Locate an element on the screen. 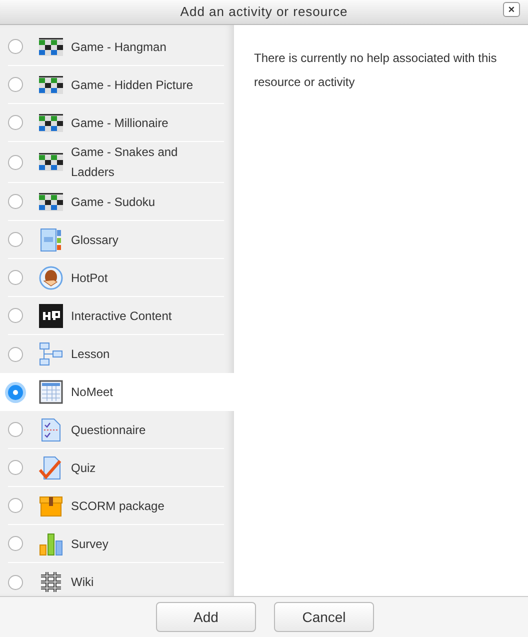 This screenshot has height=637, width=528. checkmark-document-icon is located at coordinates (51, 468).